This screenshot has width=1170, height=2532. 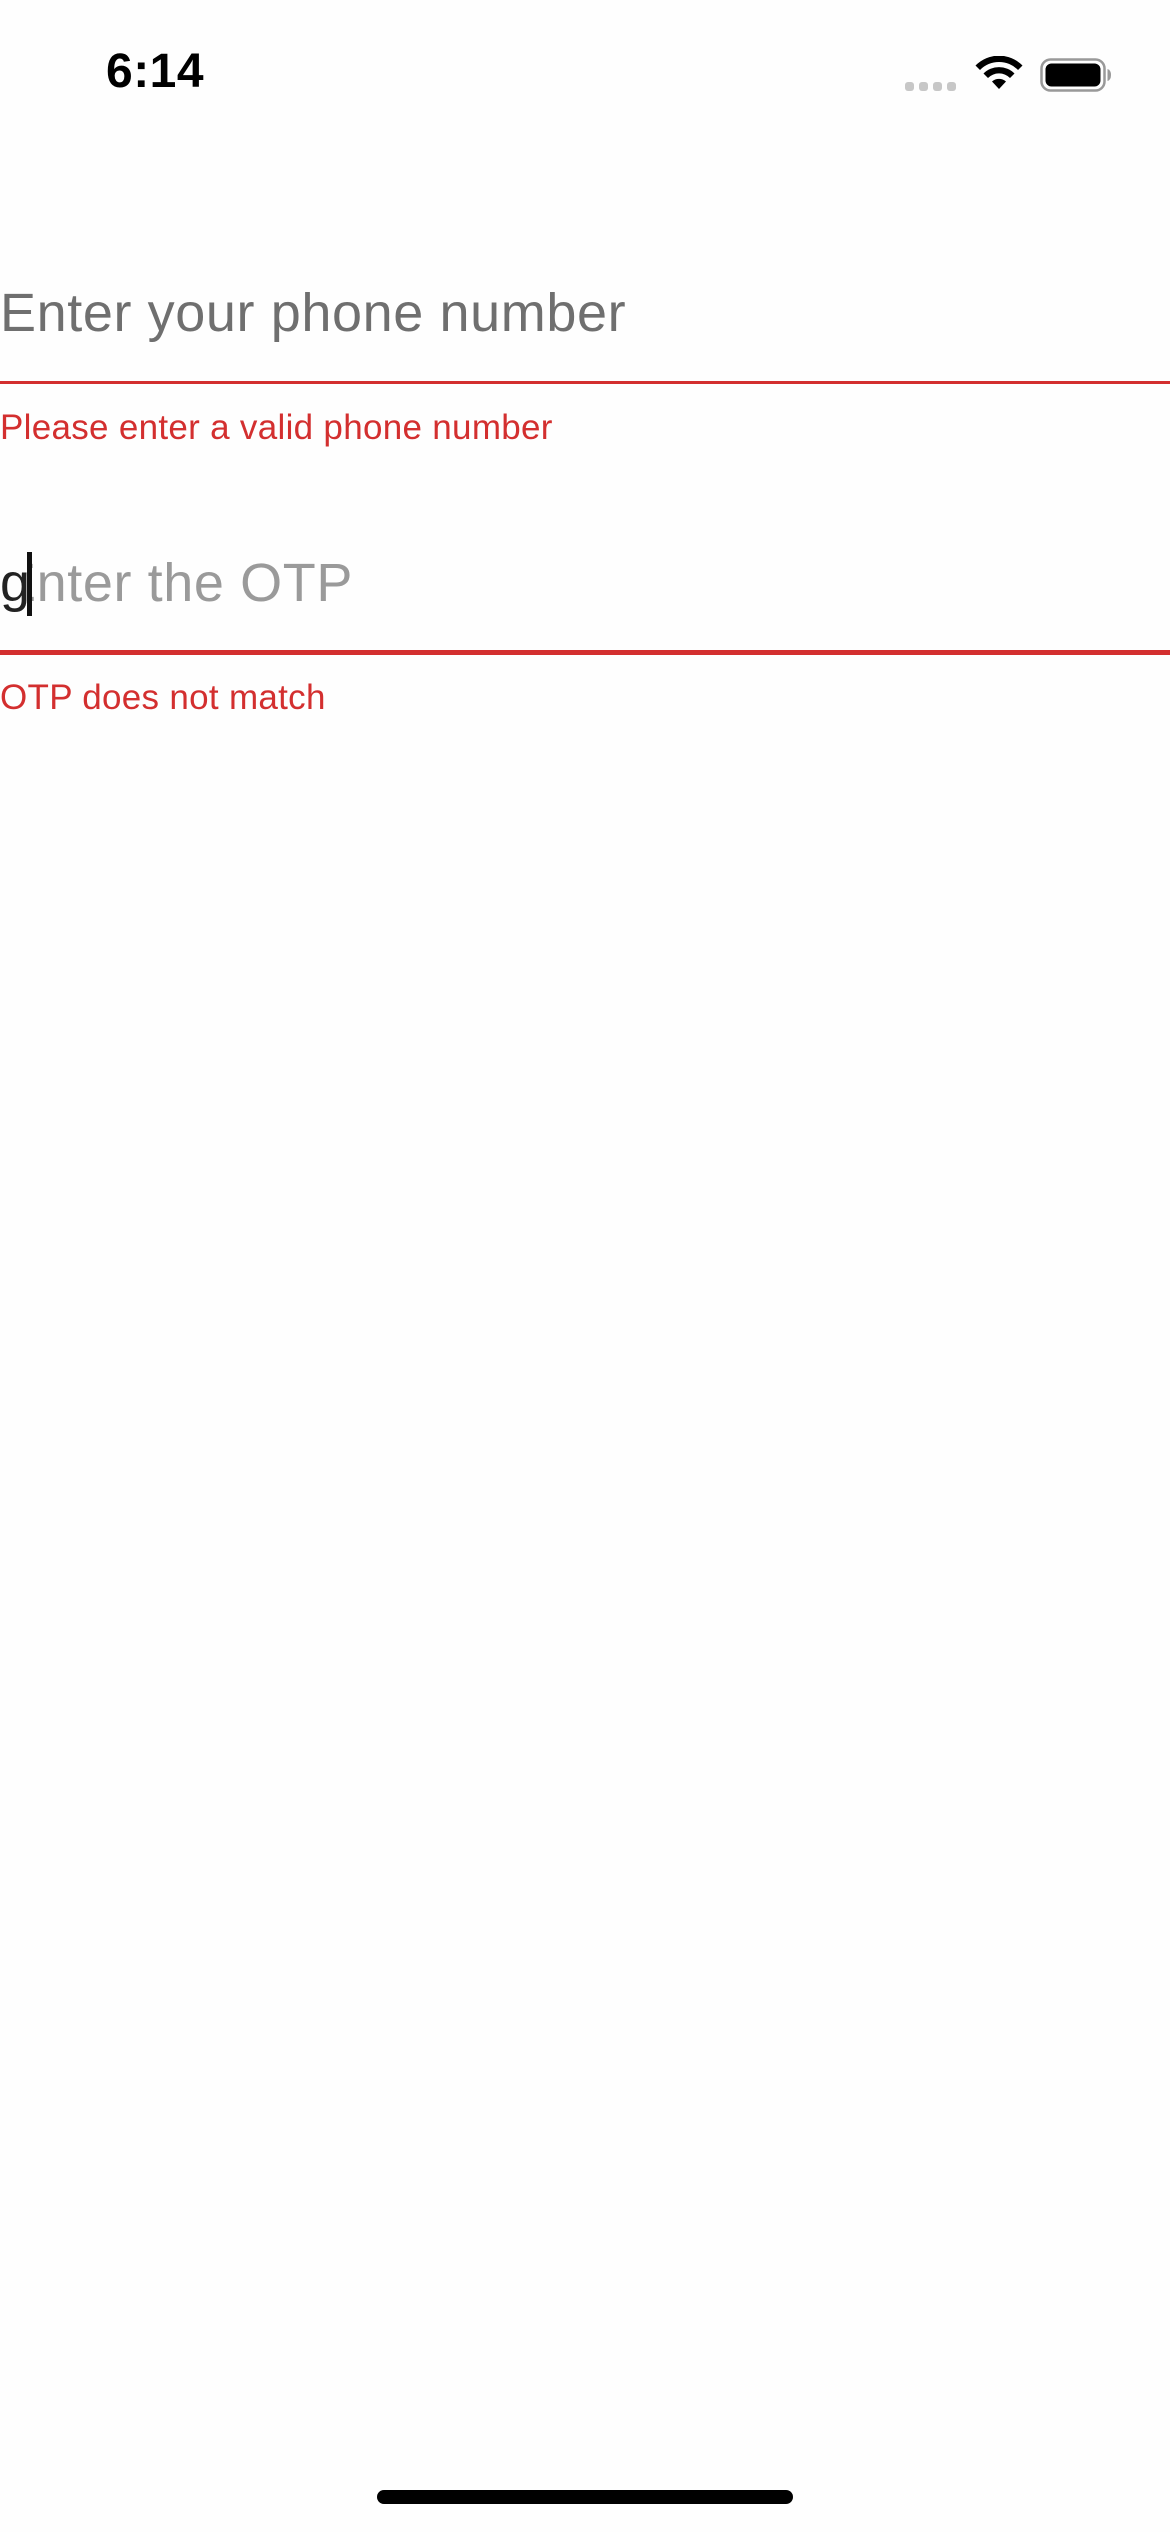 I want to click on status-time: 6:14, so click(x=155, y=71).